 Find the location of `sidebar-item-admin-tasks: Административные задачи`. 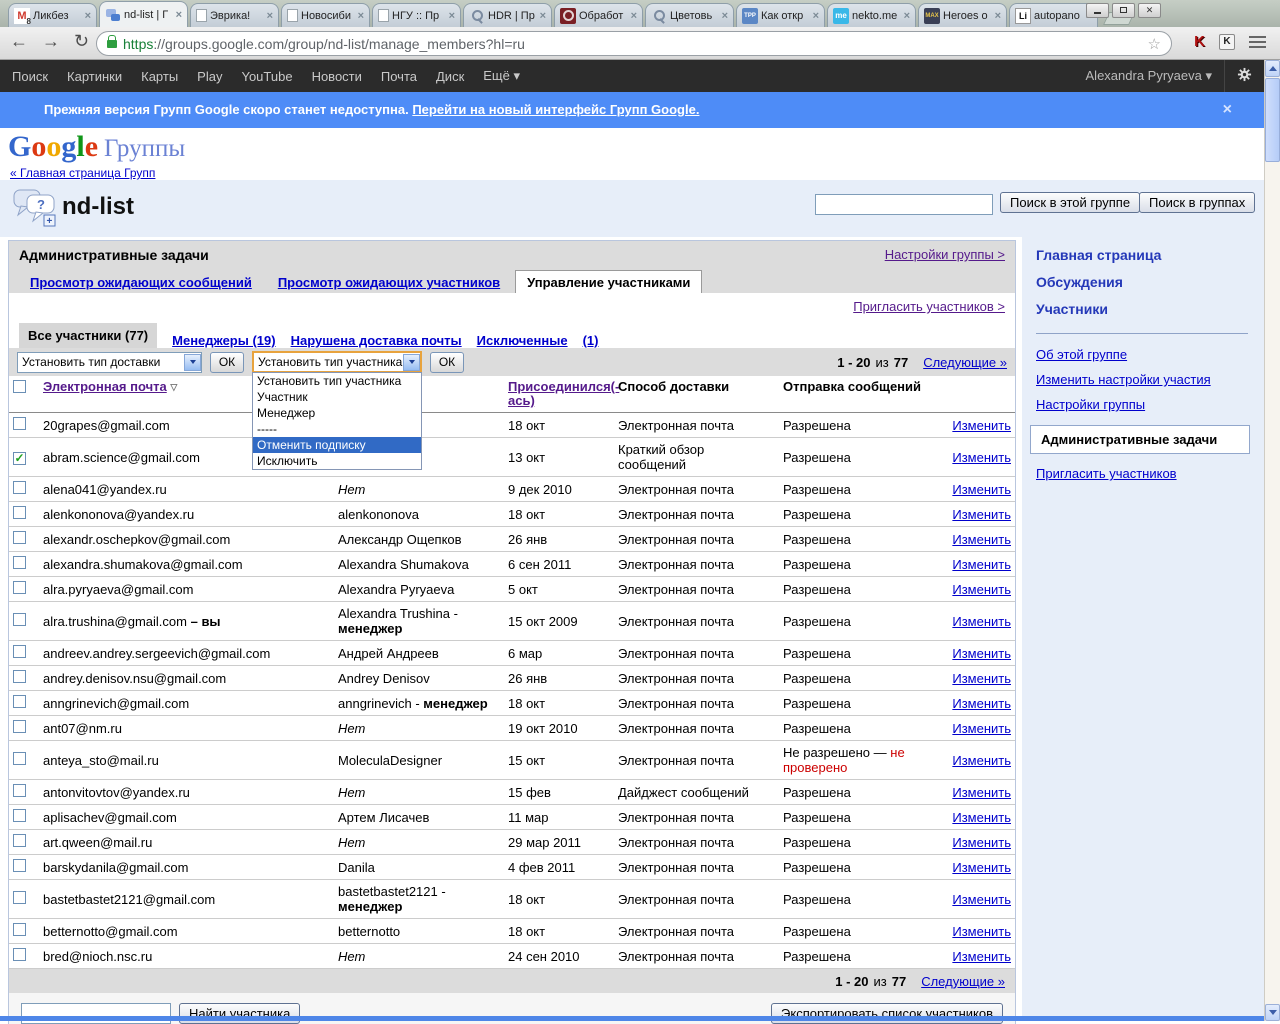

sidebar-item-admin-tasks: Административные задачи is located at coordinates (1140, 439).